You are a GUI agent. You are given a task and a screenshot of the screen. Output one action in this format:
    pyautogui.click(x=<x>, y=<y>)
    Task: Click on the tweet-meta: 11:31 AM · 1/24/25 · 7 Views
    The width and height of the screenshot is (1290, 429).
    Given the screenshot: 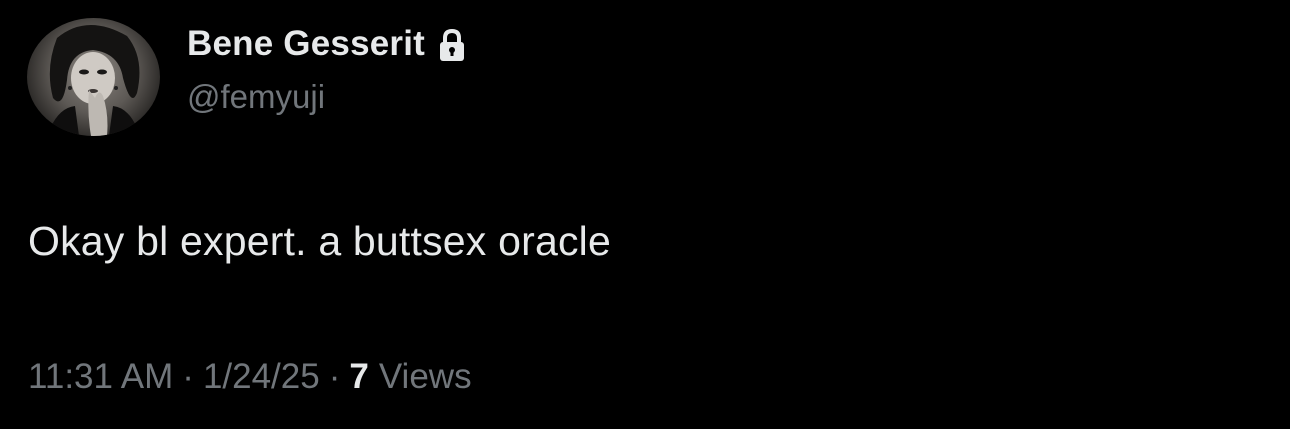 What is the action you would take?
    pyautogui.click(x=250, y=377)
    